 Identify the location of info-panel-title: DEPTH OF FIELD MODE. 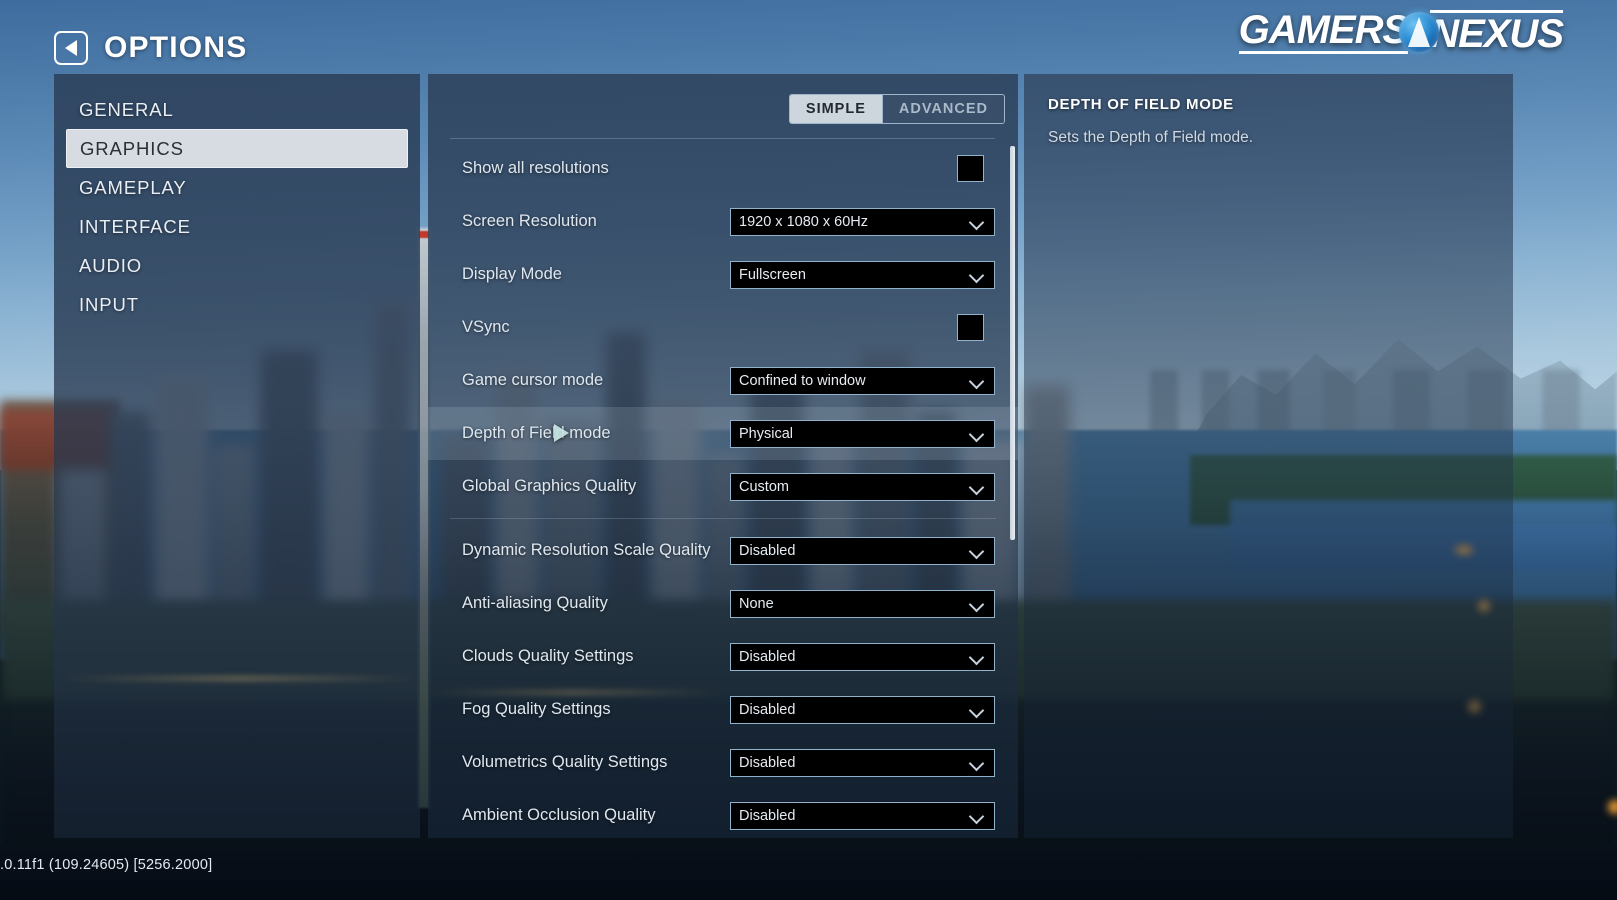
(1141, 104).